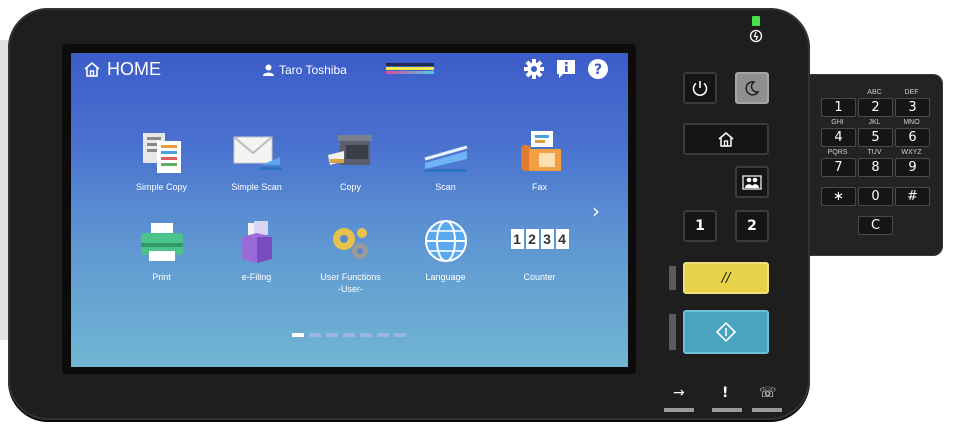 Image resolution: width=953 pixels, height=428 pixels. I want to click on moon-icon, so click(752, 88).